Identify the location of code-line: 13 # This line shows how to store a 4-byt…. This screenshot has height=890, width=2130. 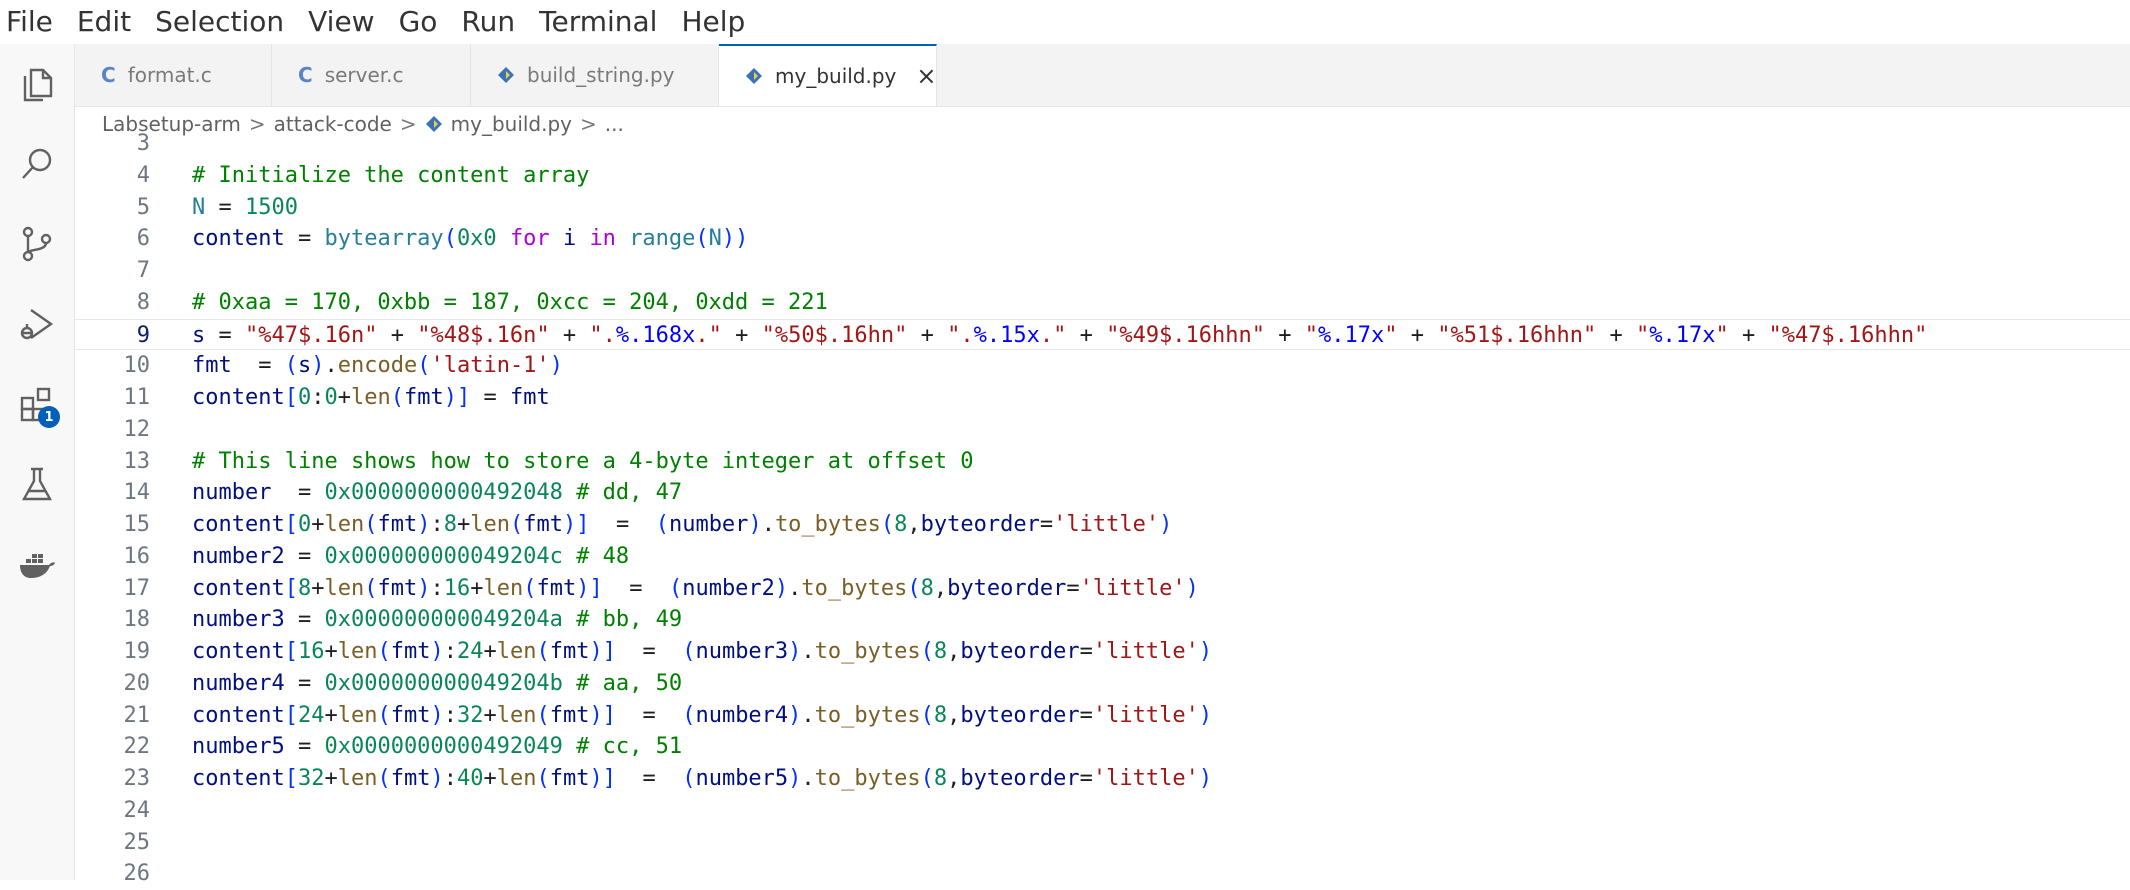
(1102, 462).